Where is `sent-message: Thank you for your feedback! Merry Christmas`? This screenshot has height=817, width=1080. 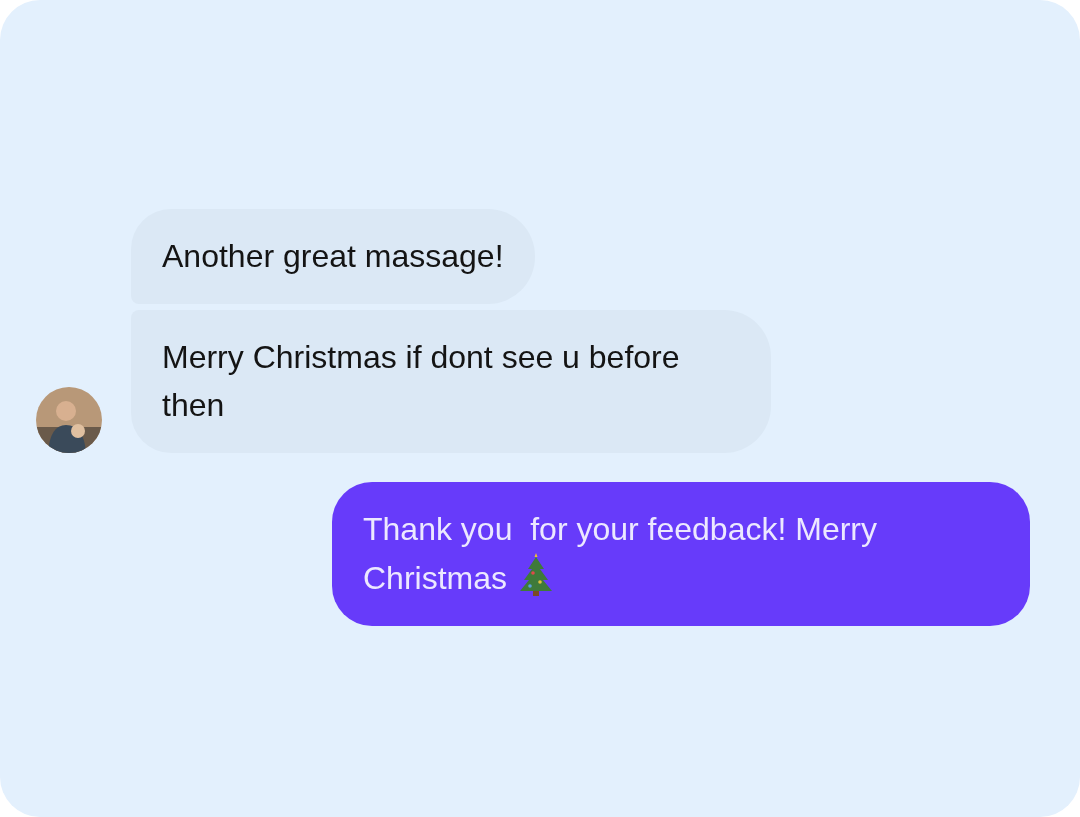 sent-message: Thank you for your feedback! Merry Christmas is located at coordinates (681, 554).